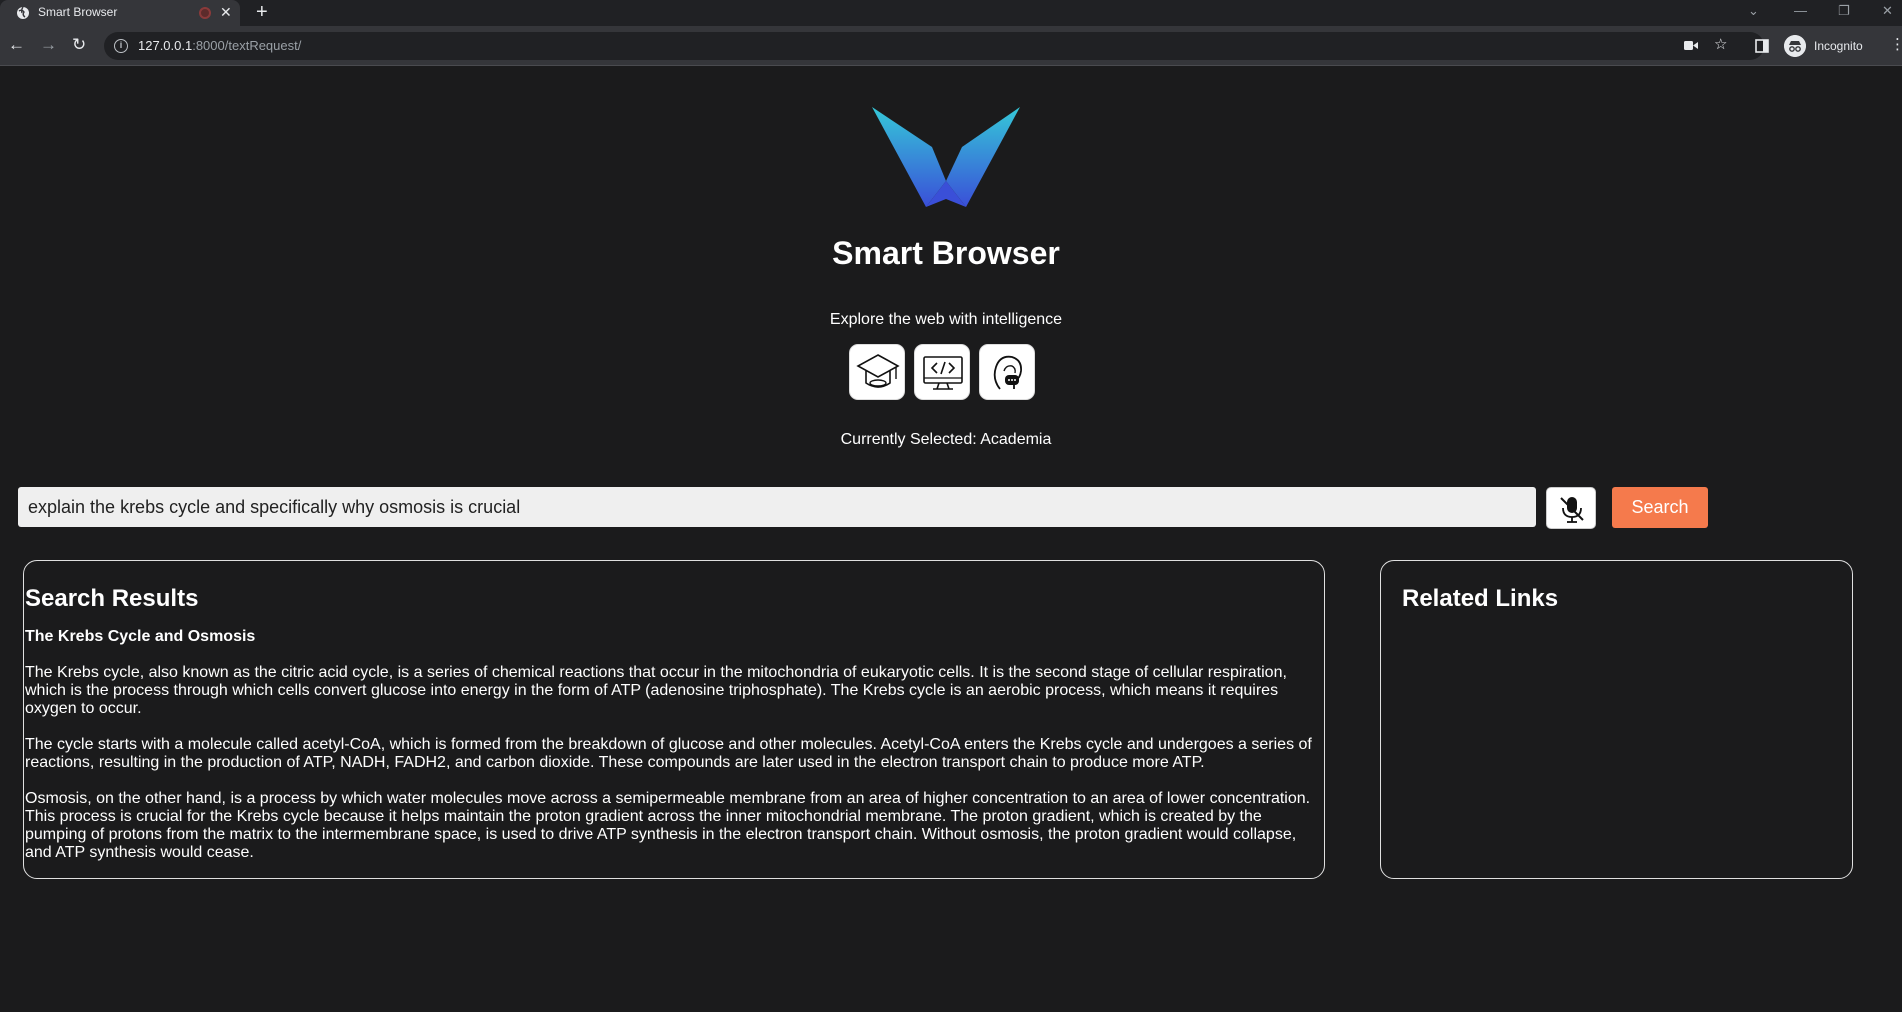 This screenshot has width=1902, height=1012. What do you see at coordinates (777, 507) in the screenshot?
I see `search-input` at bounding box center [777, 507].